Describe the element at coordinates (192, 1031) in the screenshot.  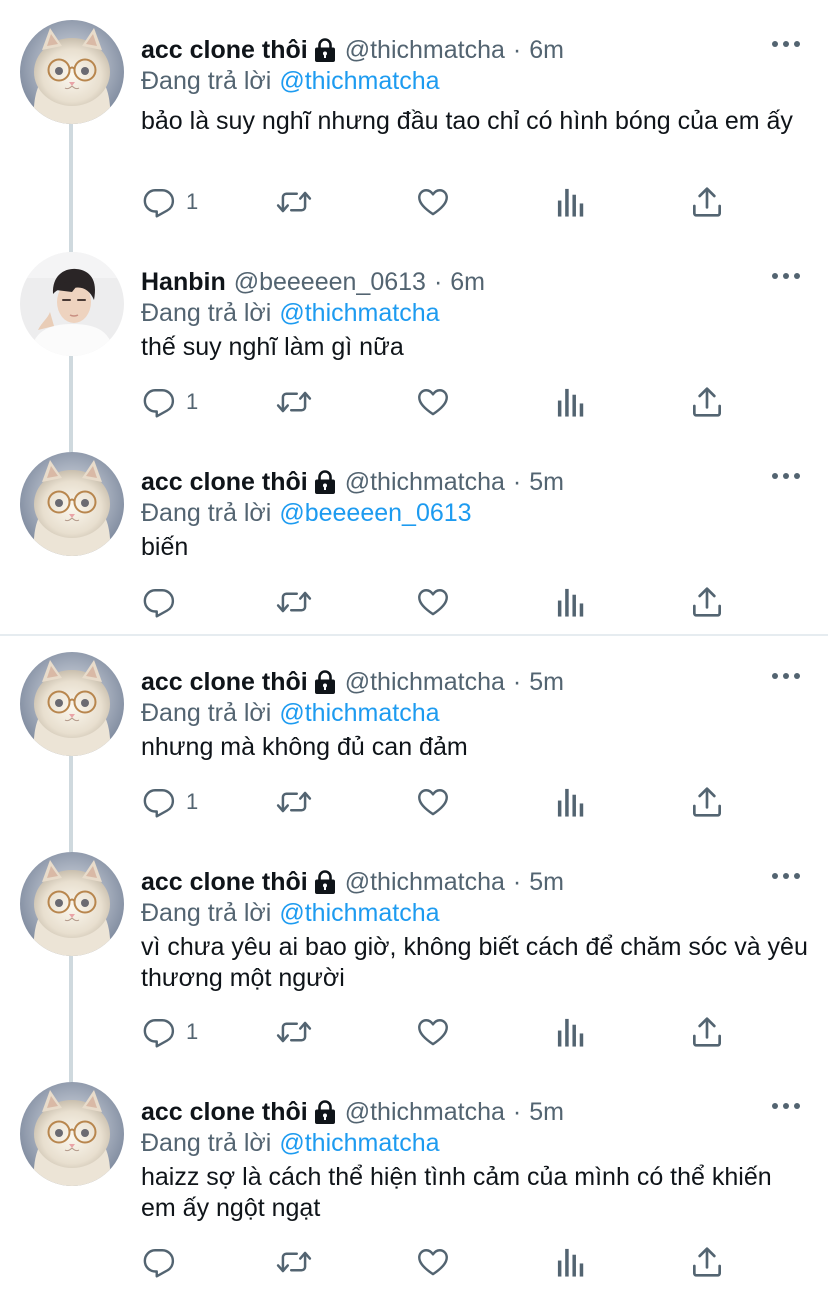
I see `reply-count: 1` at that location.